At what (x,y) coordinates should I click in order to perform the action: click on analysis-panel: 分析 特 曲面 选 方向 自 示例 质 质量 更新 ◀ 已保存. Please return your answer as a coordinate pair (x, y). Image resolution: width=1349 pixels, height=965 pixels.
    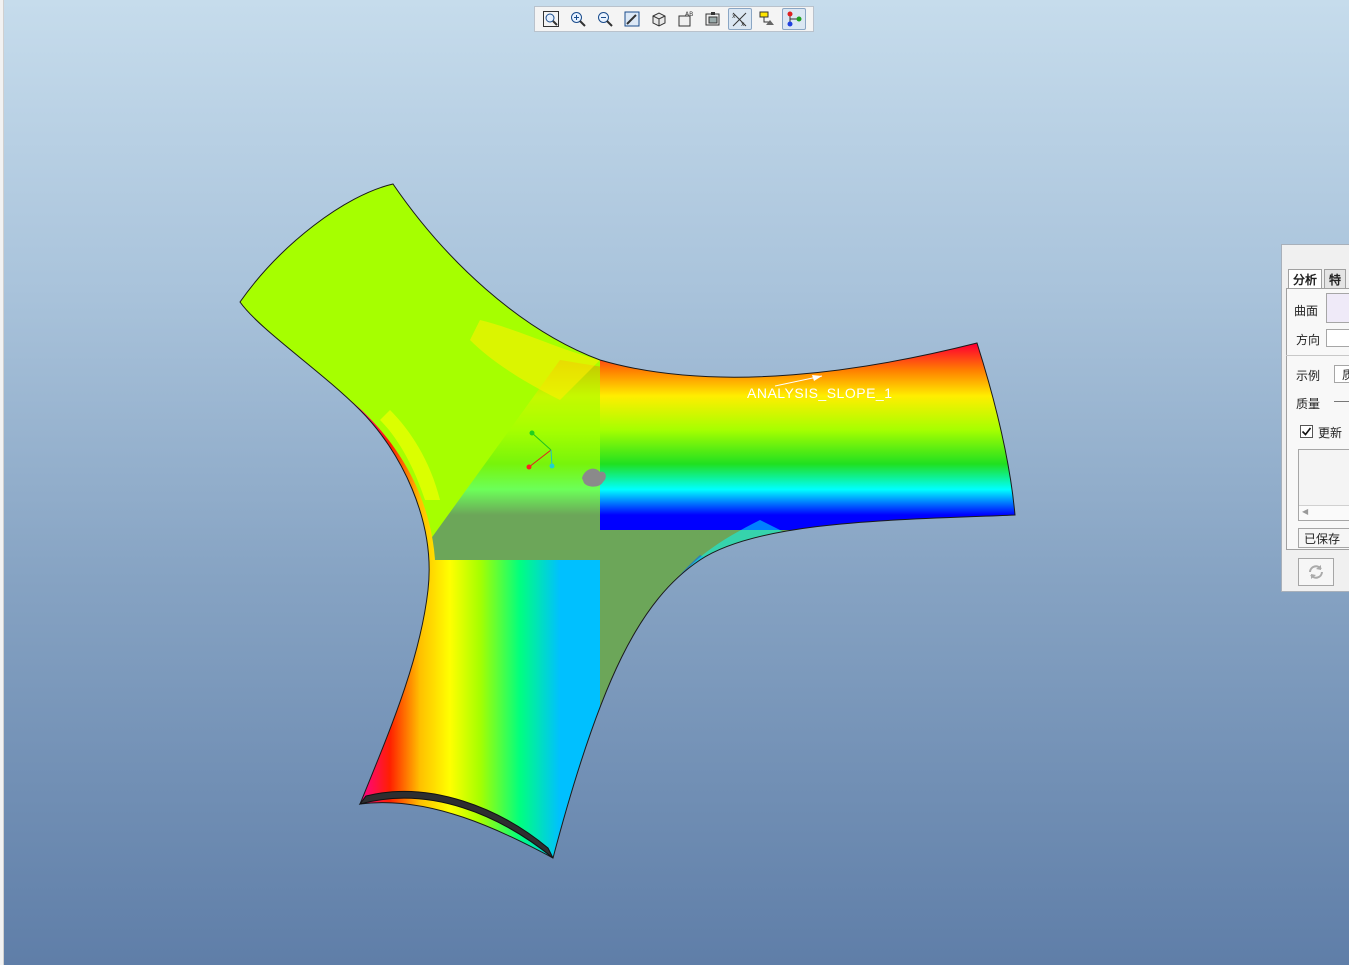
    Looking at the image, I should click on (1315, 418).